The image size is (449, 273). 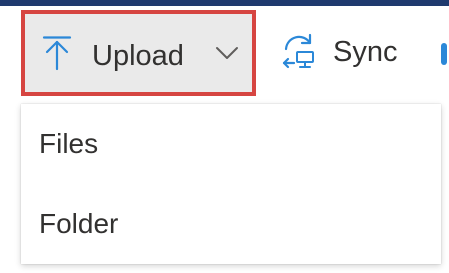 What do you see at coordinates (298, 51) in the screenshot?
I see `sync-icon` at bounding box center [298, 51].